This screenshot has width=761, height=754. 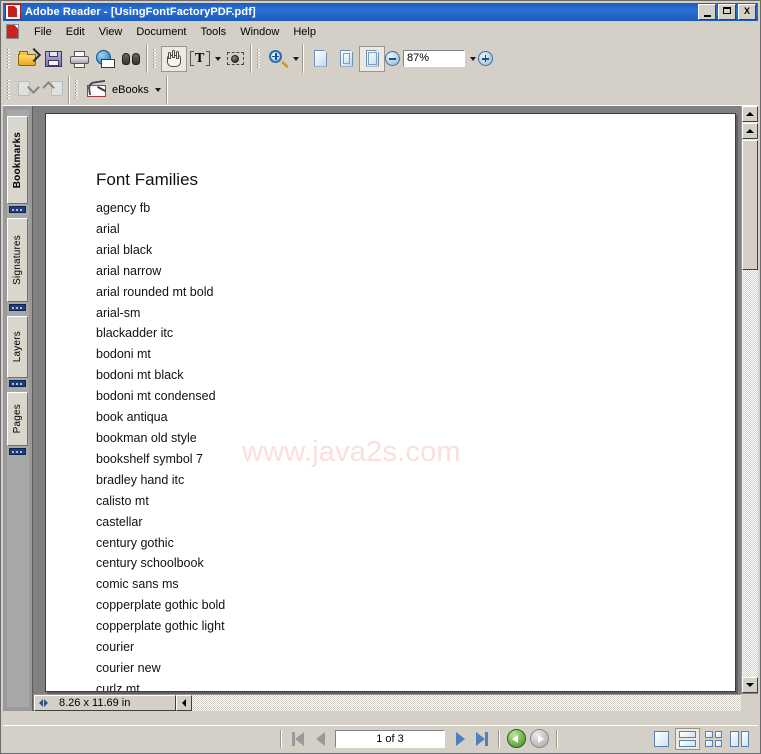 I want to click on sidebar-tab-layers: Layers, so click(x=17, y=347).